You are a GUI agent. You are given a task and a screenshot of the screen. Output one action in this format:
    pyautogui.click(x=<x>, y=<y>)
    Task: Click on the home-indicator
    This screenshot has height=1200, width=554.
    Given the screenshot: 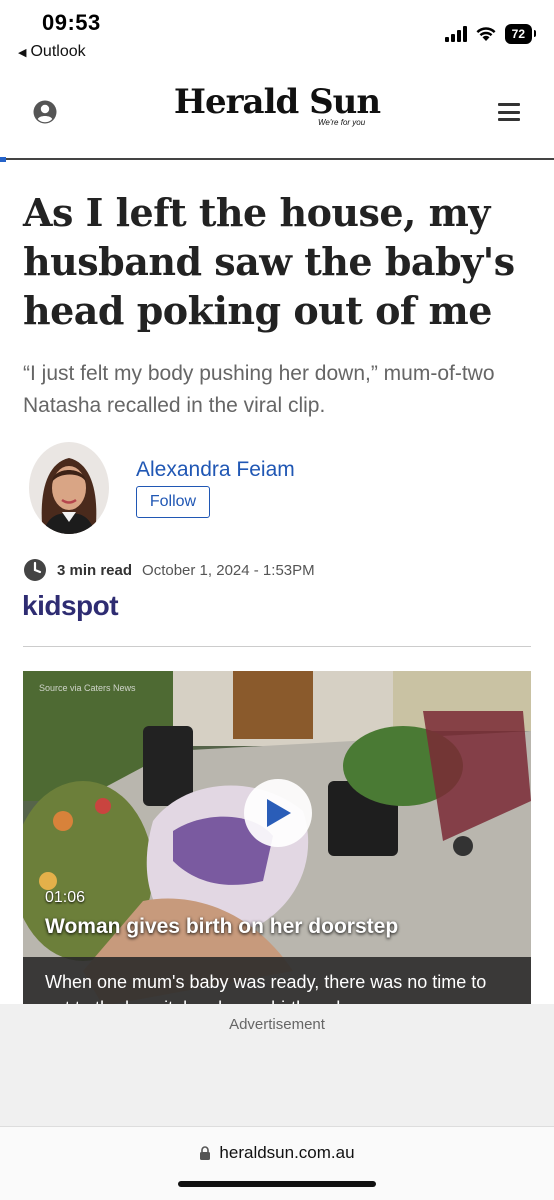 What is the action you would take?
    pyautogui.click(x=277, y=1184)
    